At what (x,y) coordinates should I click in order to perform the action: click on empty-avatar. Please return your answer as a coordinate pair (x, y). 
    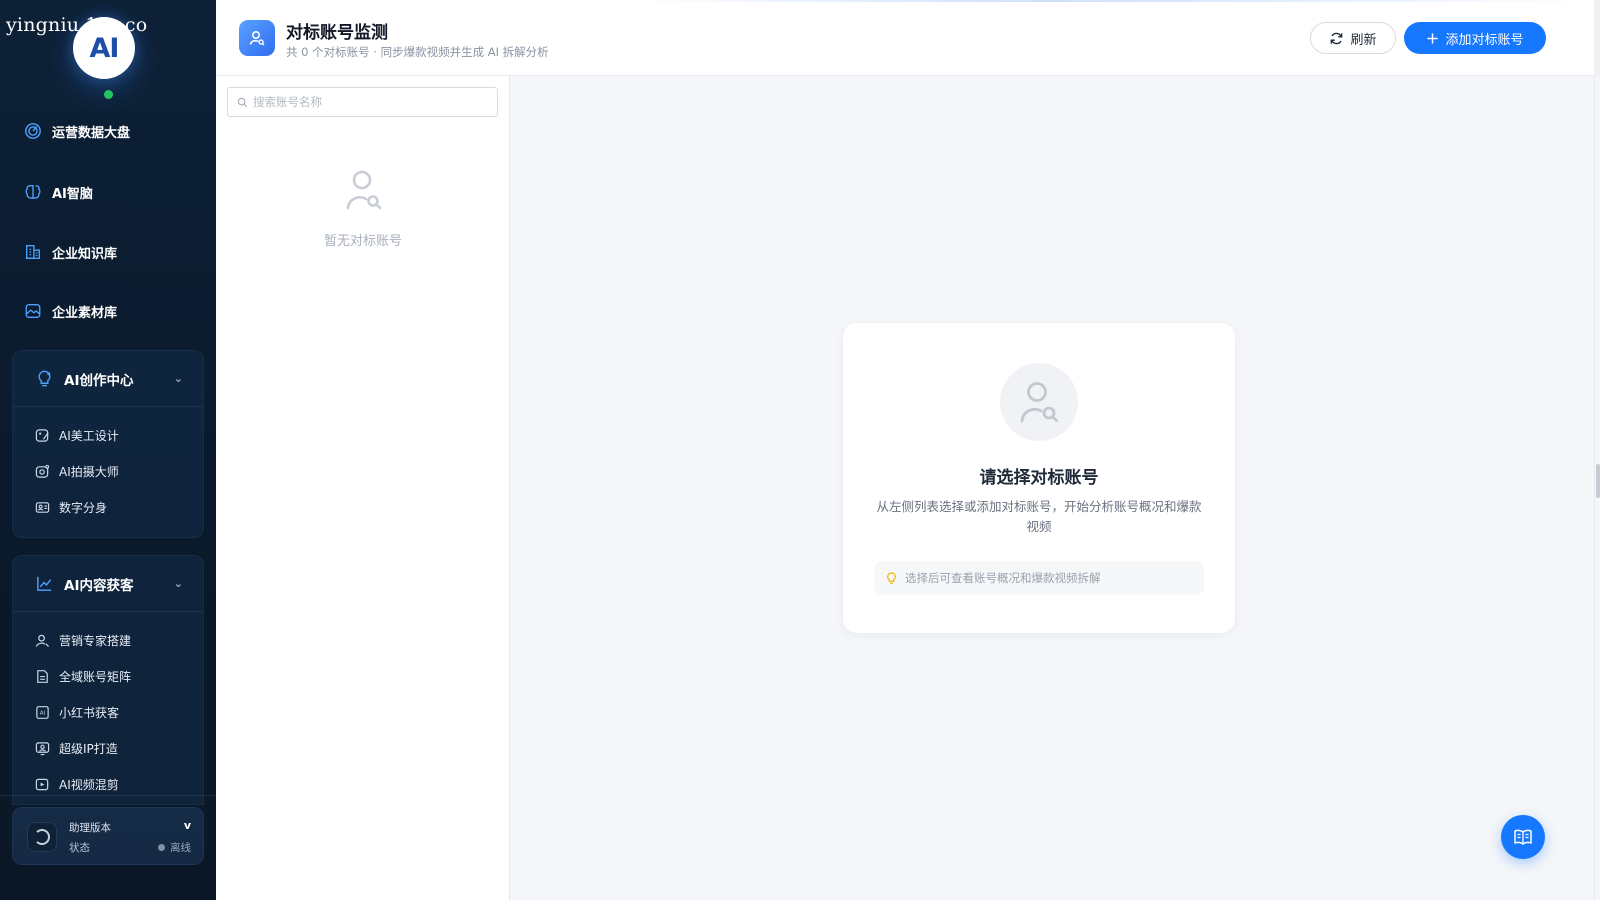
    Looking at the image, I should click on (1039, 402).